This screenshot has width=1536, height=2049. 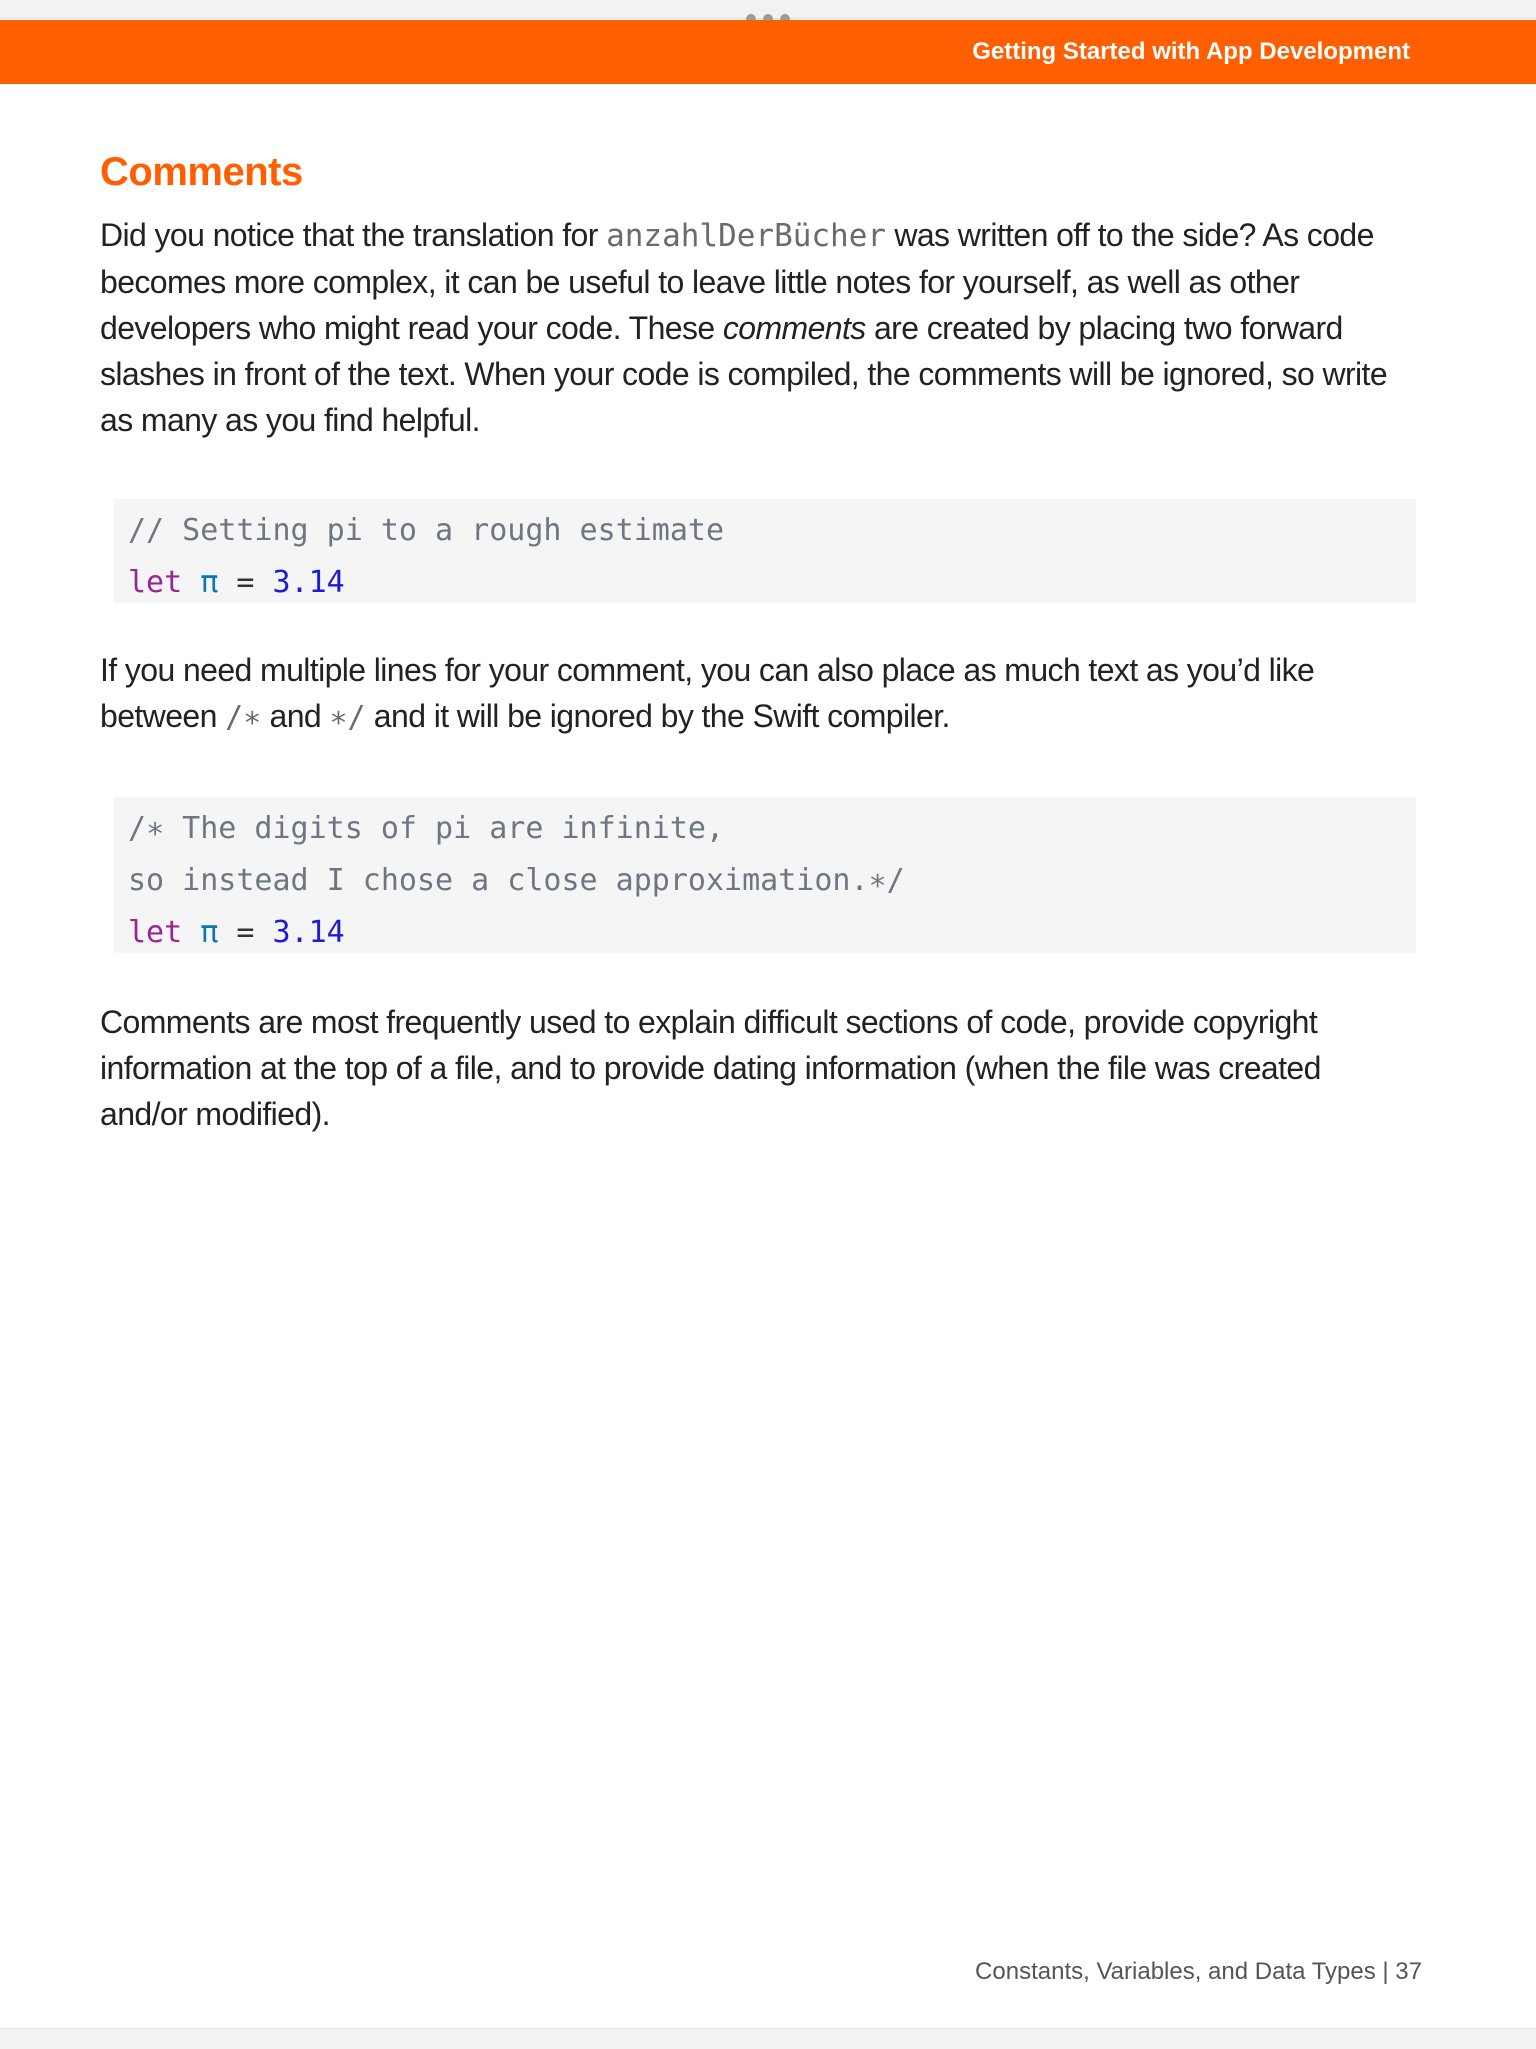 What do you see at coordinates (347, 717) in the screenshot?
I see `inline-code: ∗/` at bounding box center [347, 717].